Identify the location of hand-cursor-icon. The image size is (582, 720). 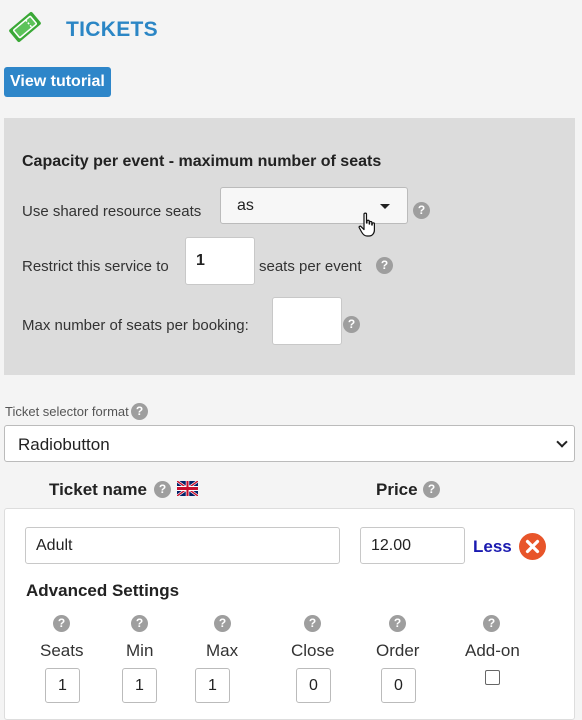
(366, 224).